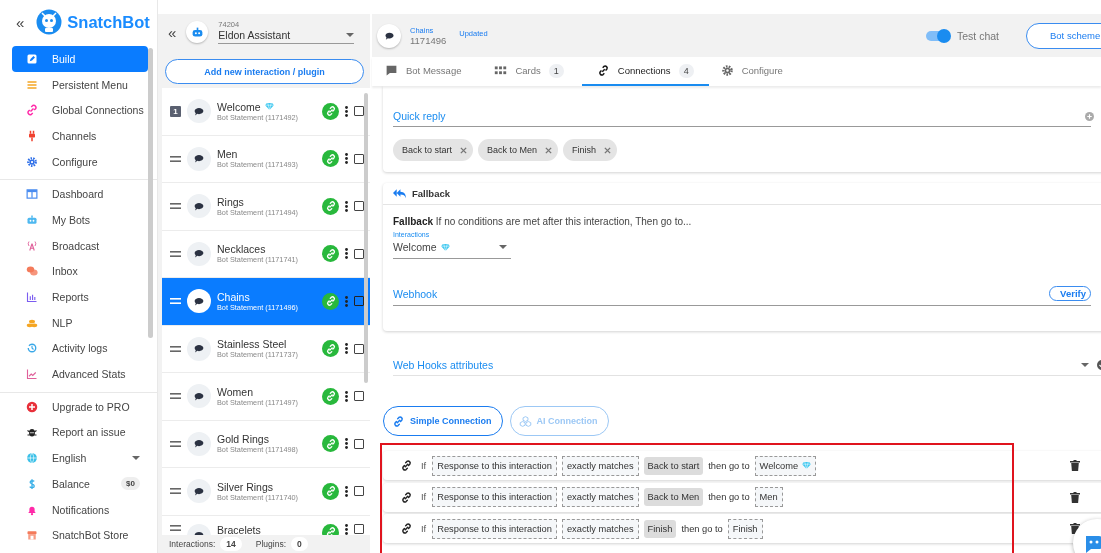  Describe the element at coordinates (130, 484) in the screenshot. I see `balance-badge: $0` at that location.